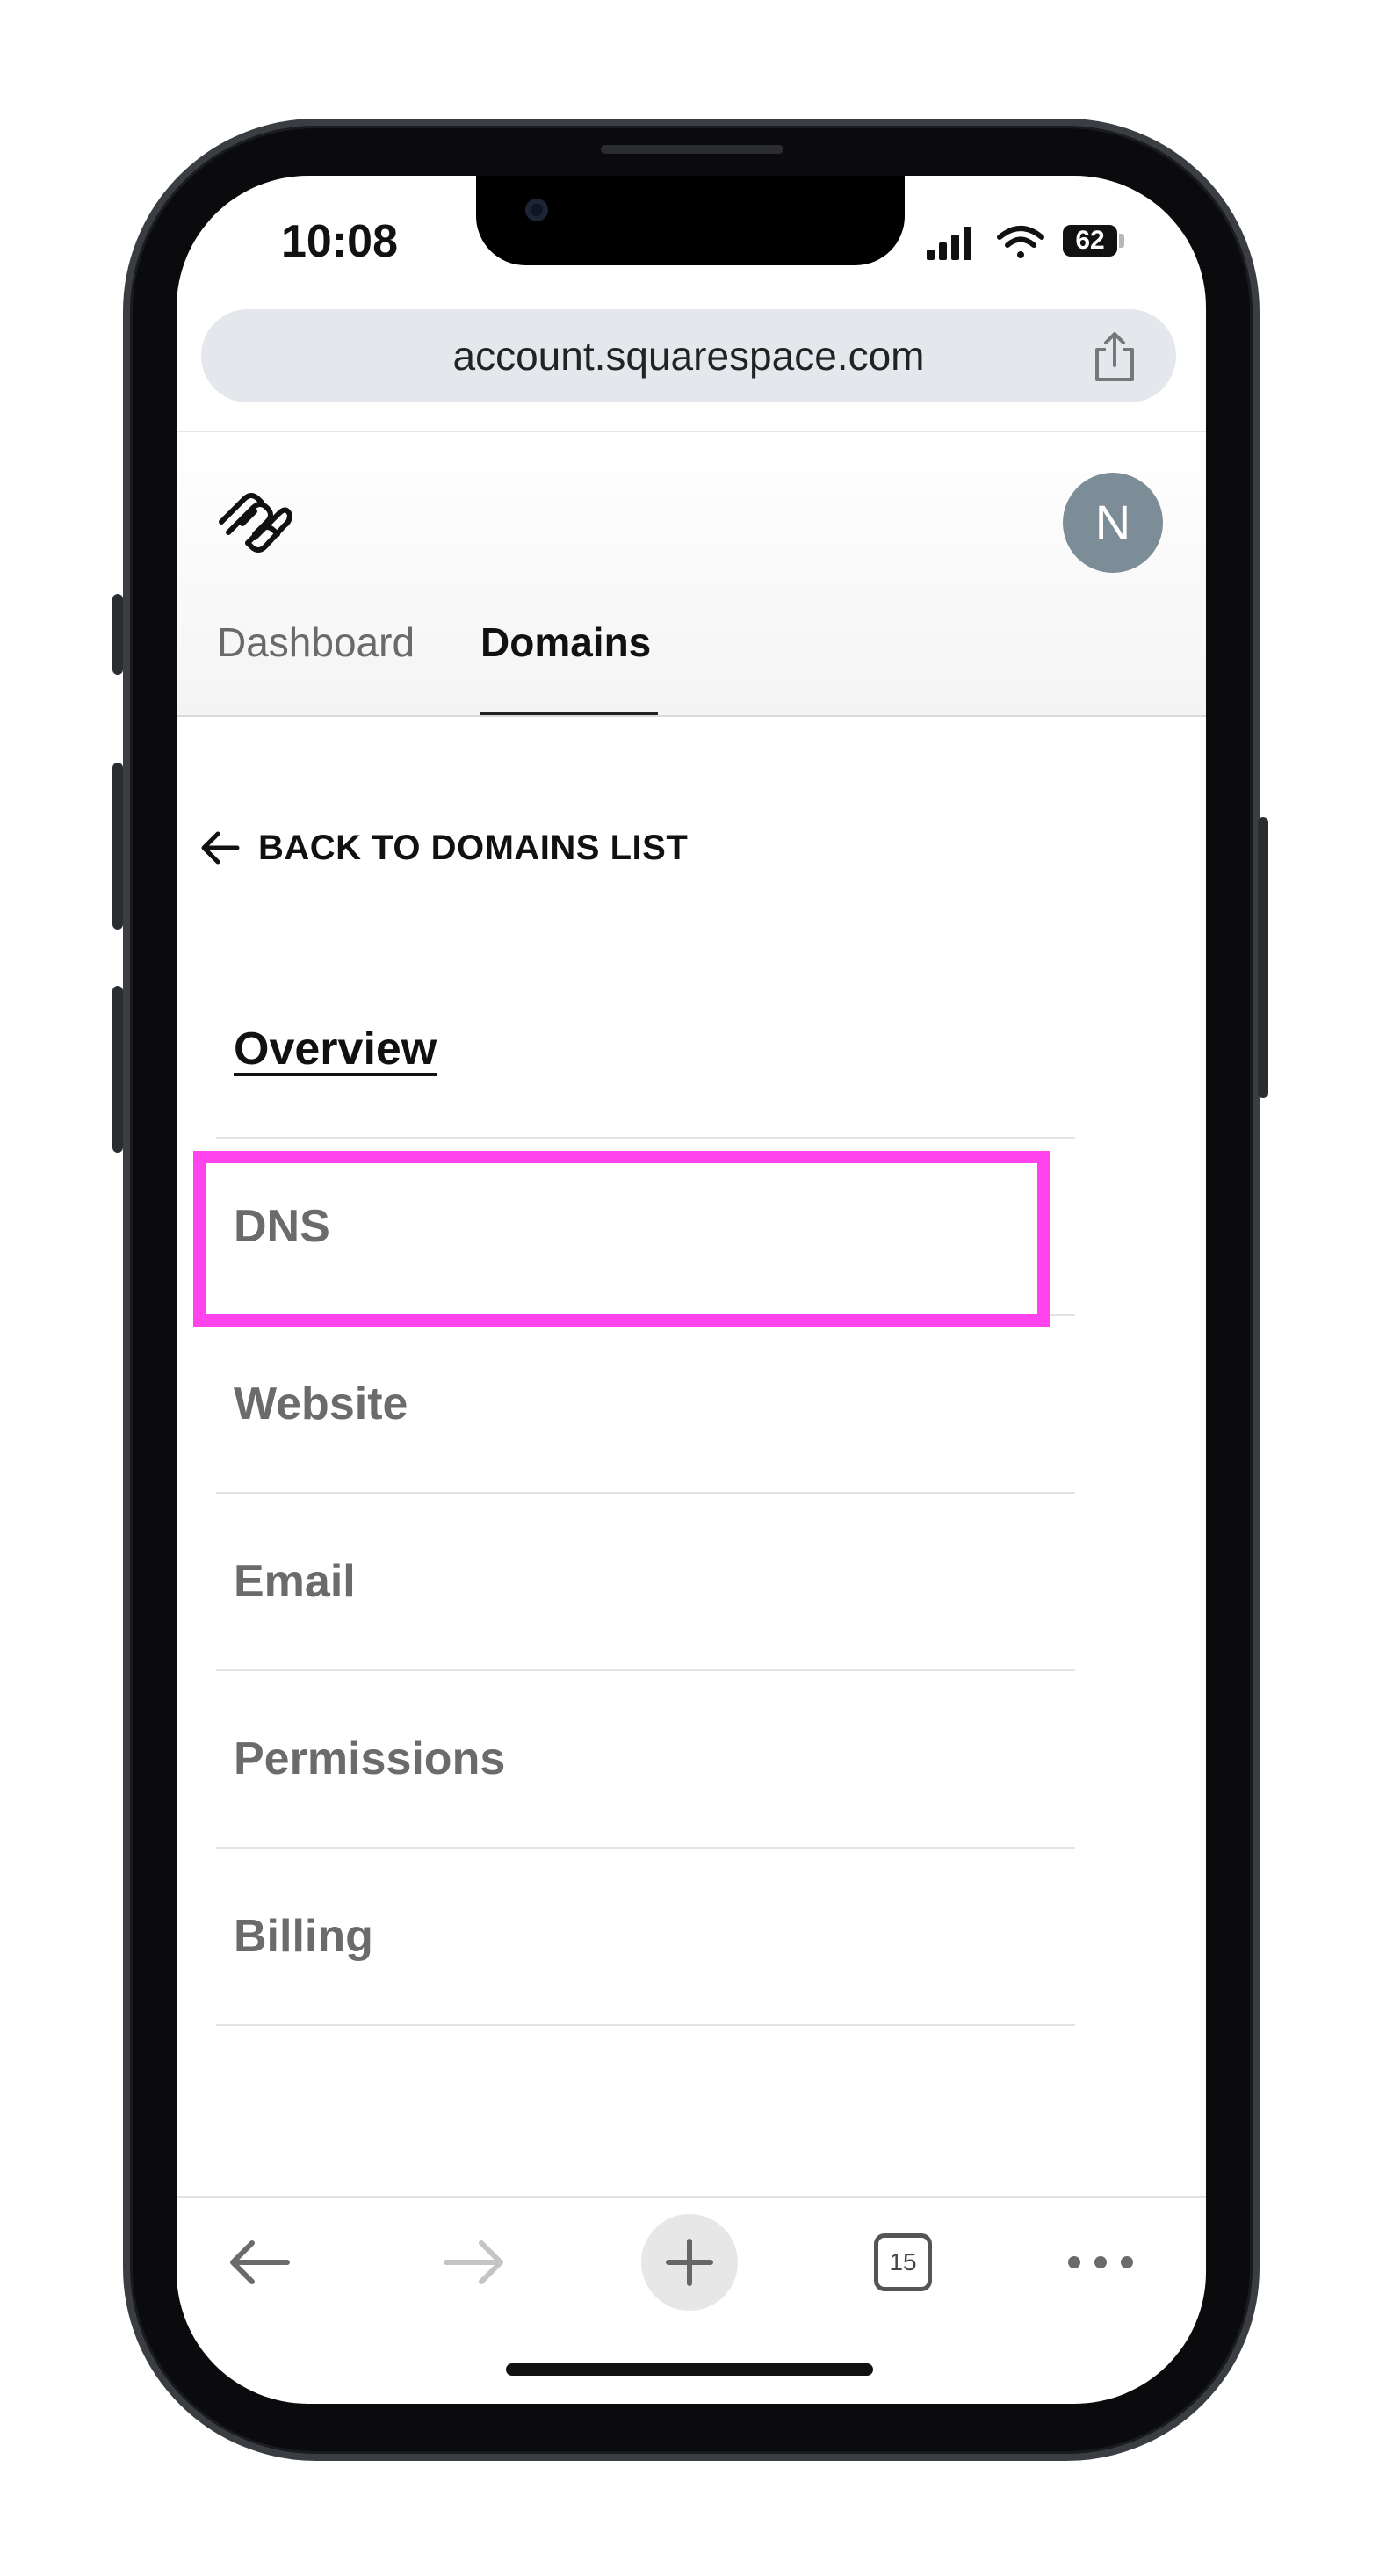  Describe the element at coordinates (536, 210) in the screenshot. I see `front-camera` at that location.